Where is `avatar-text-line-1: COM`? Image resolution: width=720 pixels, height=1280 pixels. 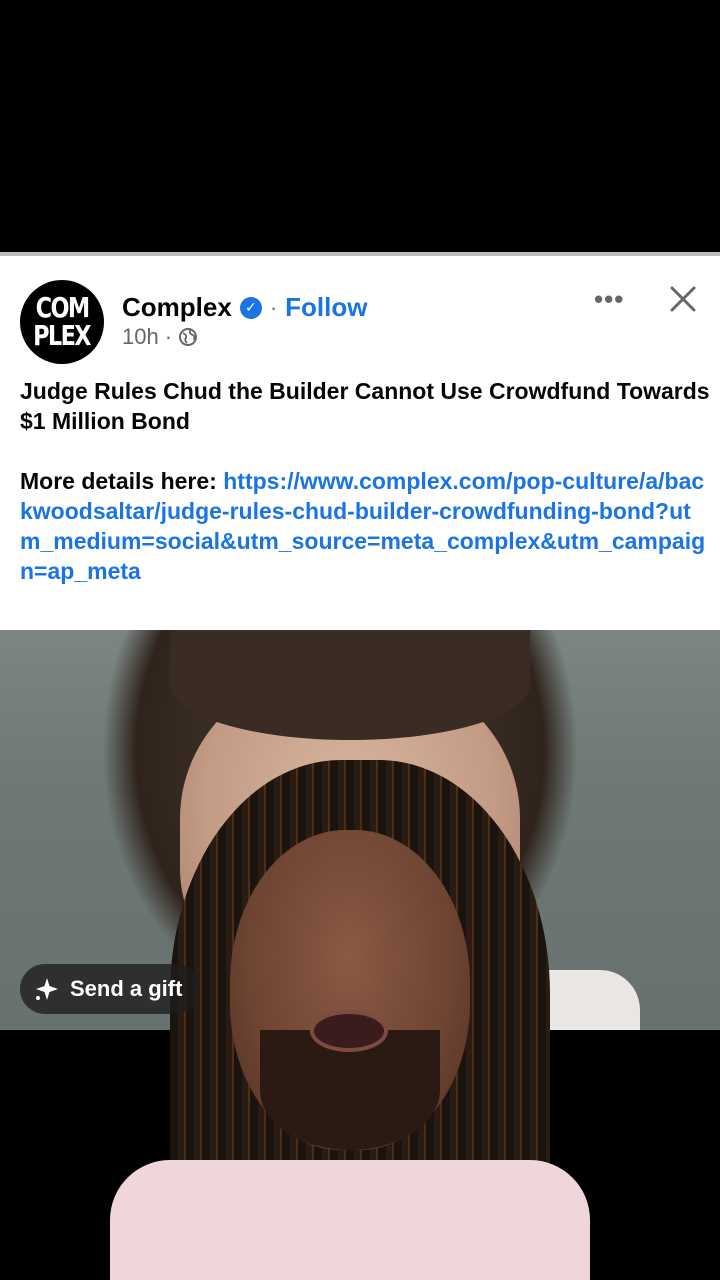 avatar-text-line-1: COM is located at coordinates (63, 307).